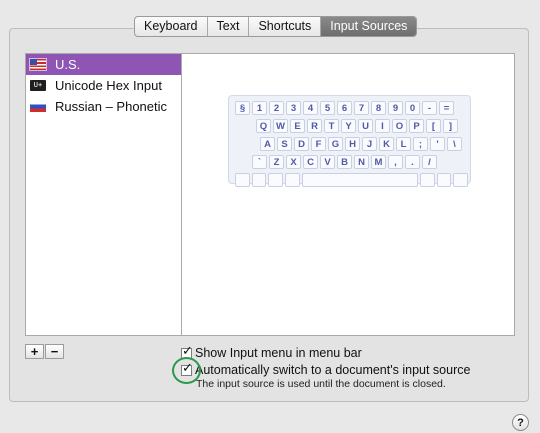 This screenshot has height=433, width=540. Describe the element at coordinates (318, 144) in the screenshot. I see `keyboard-key: F` at that location.